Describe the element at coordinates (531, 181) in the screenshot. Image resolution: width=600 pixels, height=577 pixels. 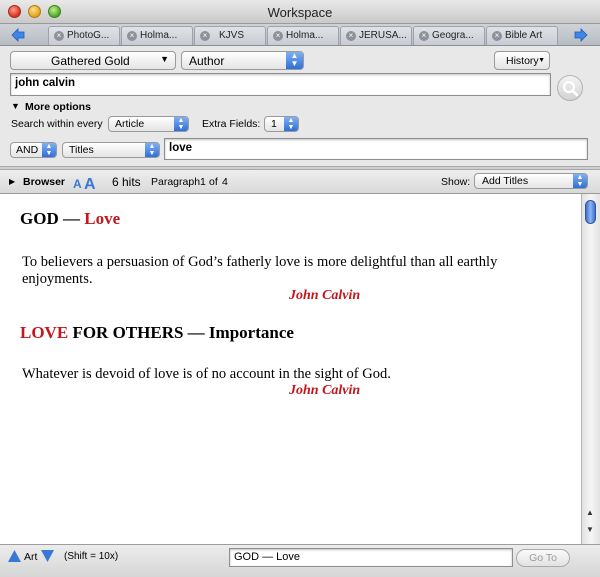
I see `show-select: Add Titles ▲ ▼` at that location.